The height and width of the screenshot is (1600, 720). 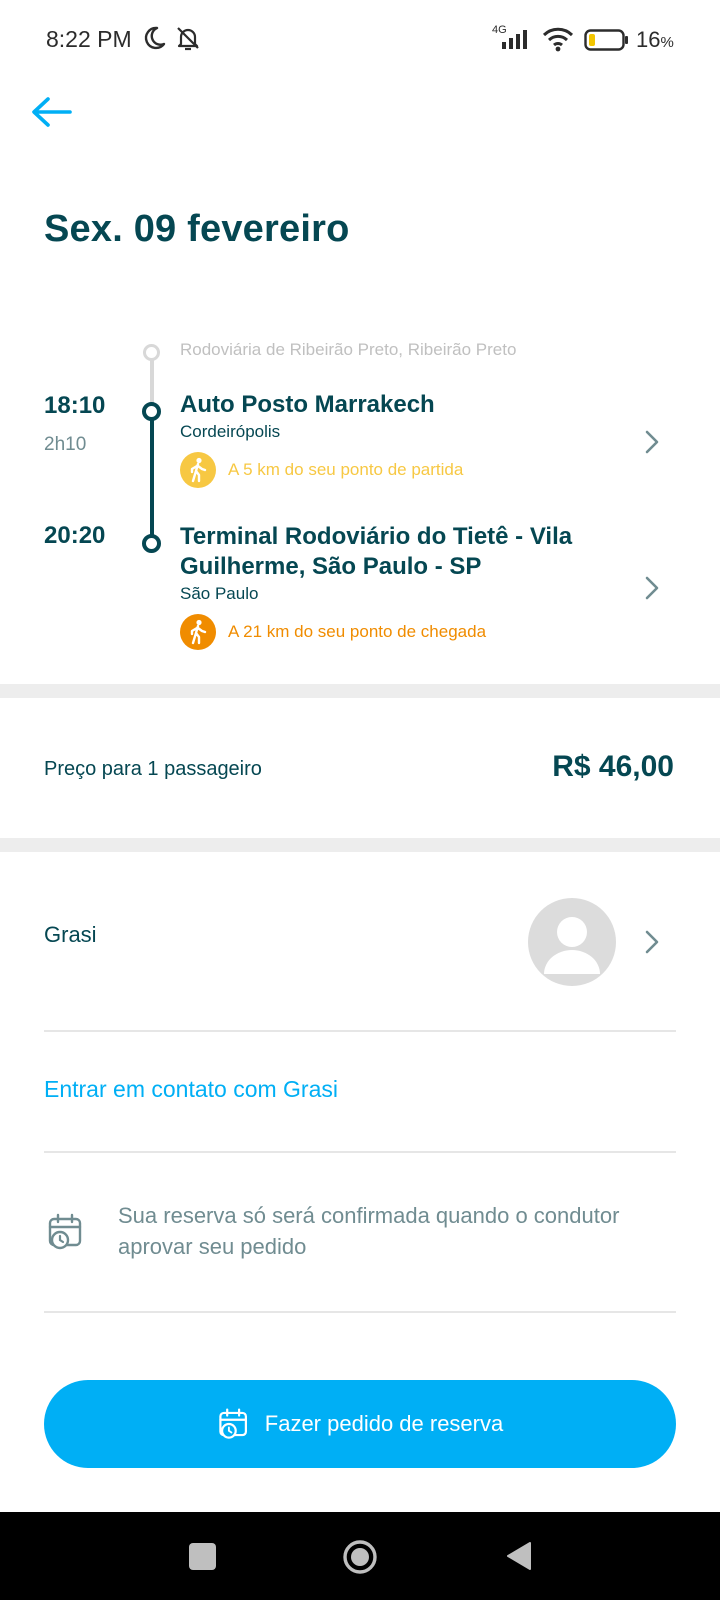 What do you see at coordinates (230, 431) in the screenshot?
I see `departure-stop-city: Cordeirópolis` at bounding box center [230, 431].